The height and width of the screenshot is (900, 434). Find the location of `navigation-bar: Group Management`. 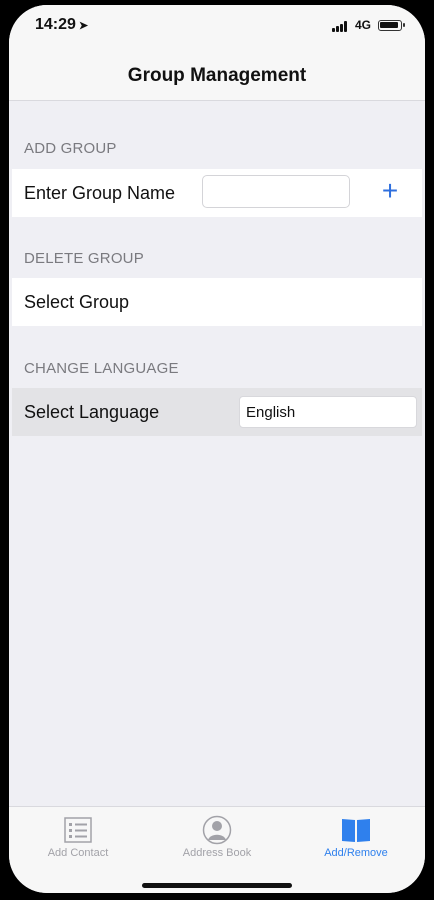

navigation-bar: Group Management is located at coordinates (217, 75).